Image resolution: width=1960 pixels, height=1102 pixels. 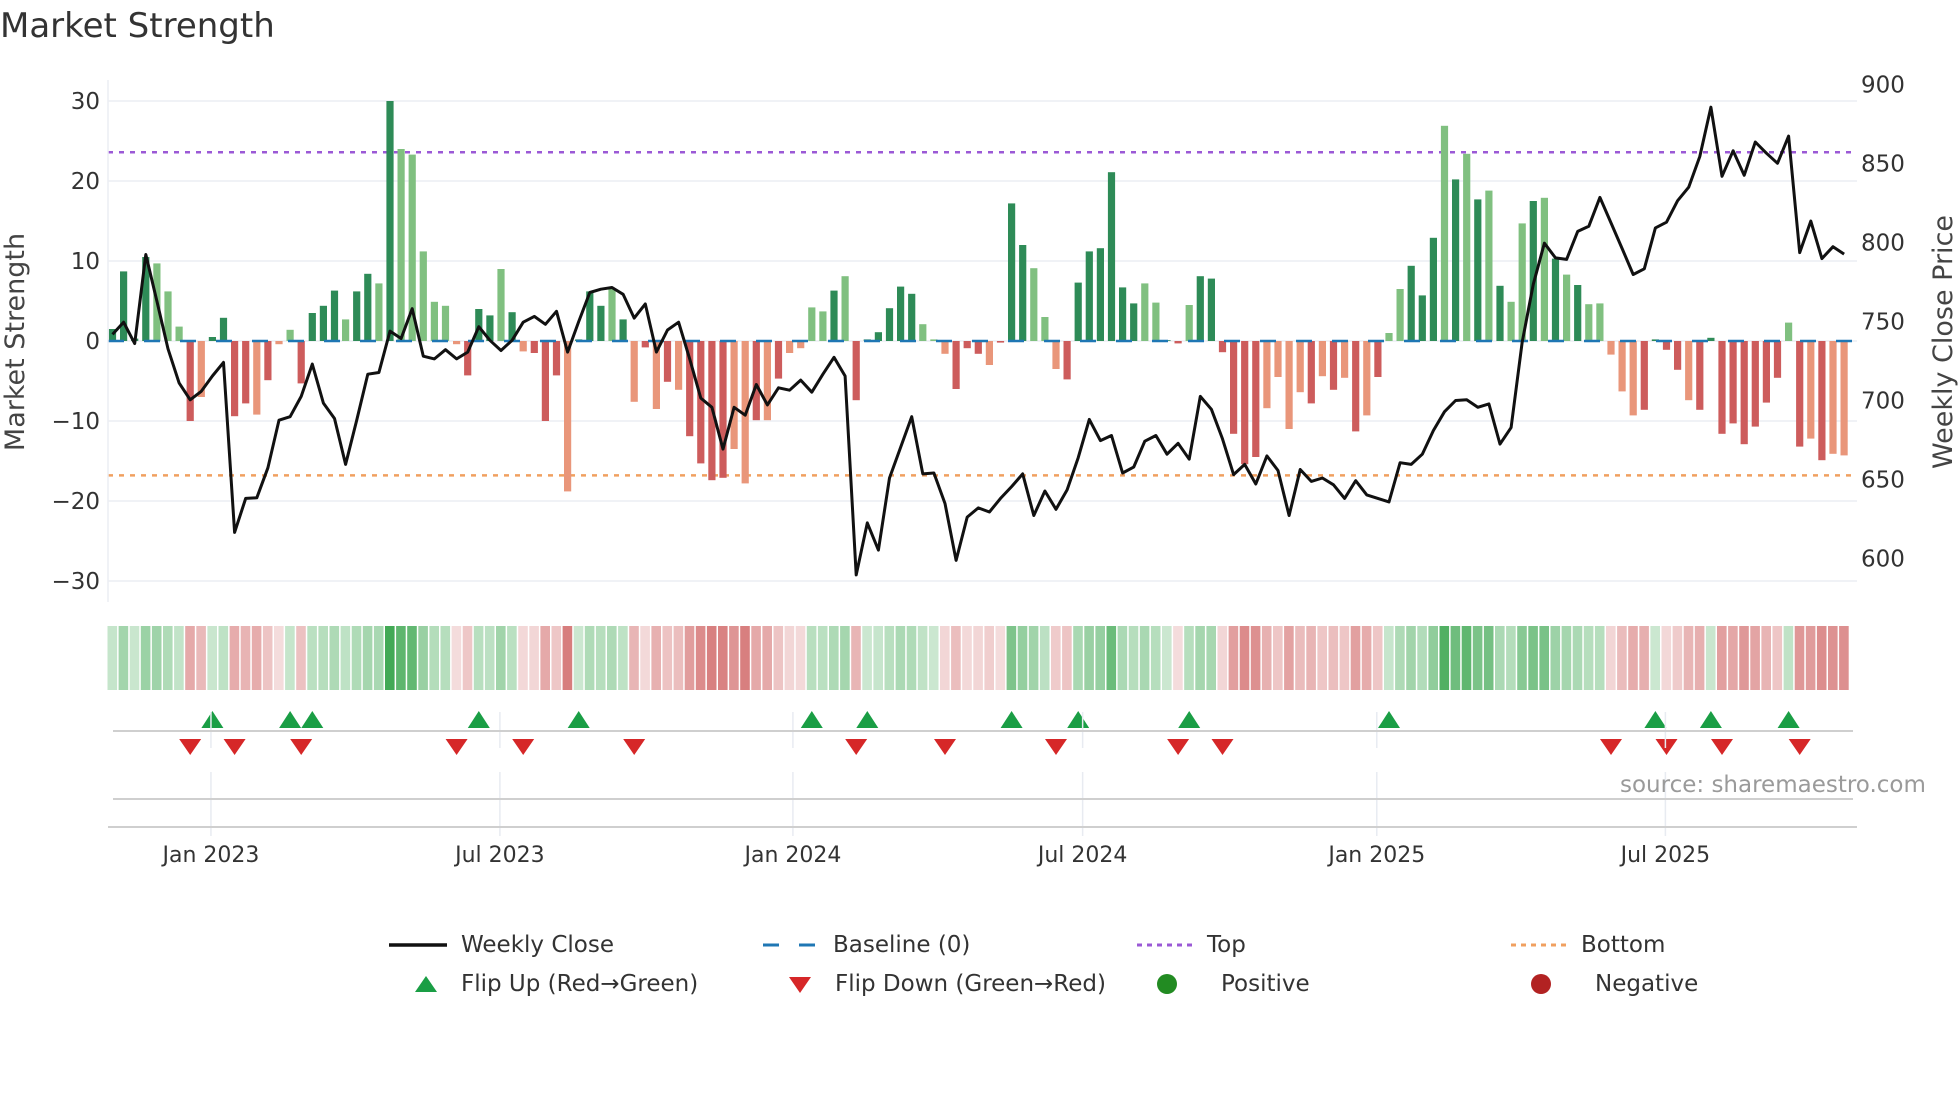 What do you see at coordinates (970, 984) in the screenshot?
I see `legend-label: Flip Down (Green→Red)` at bounding box center [970, 984].